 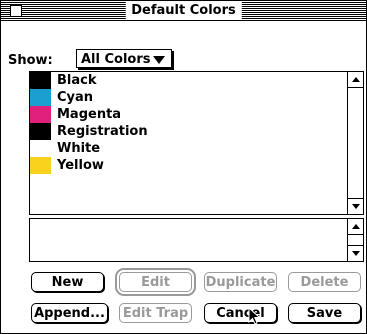 What do you see at coordinates (240, 313) in the screenshot?
I see `cancel-button: Cancel` at bounding box center [240, 313].